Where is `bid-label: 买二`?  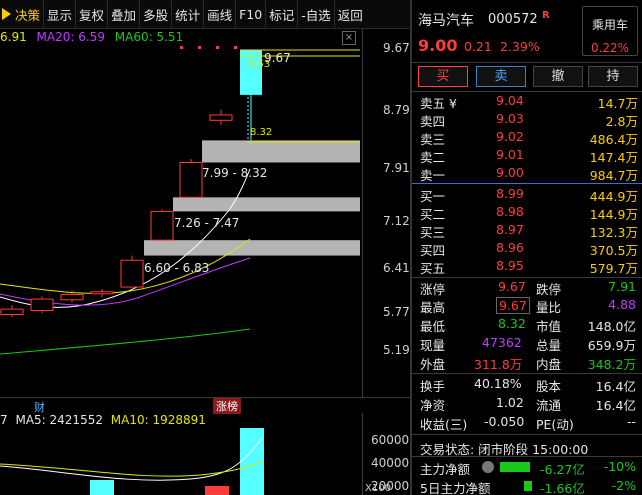
bid-label: 买二 is located at coordinates (433, 214).